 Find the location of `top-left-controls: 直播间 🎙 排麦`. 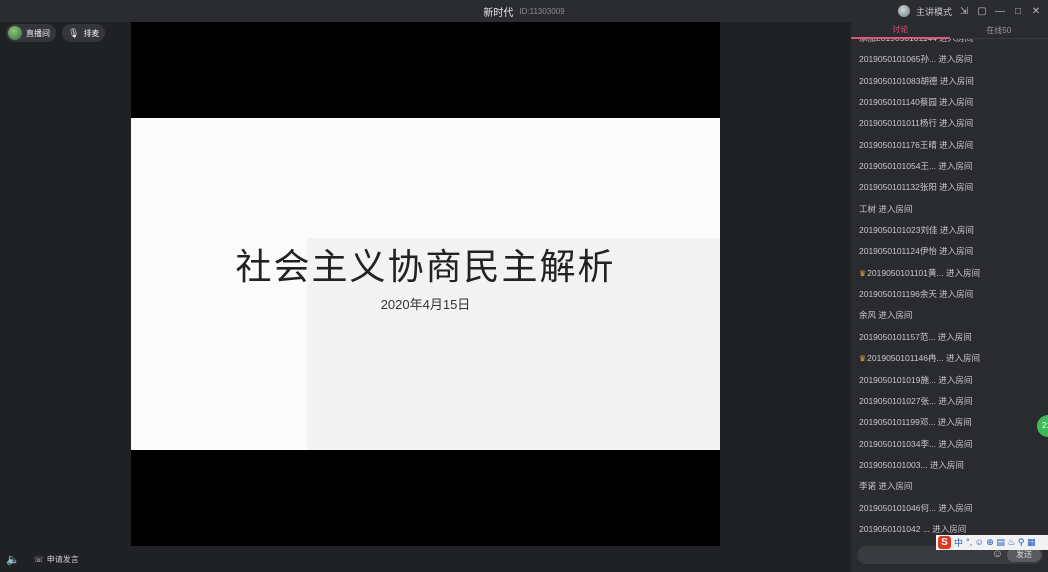

top-left-controls: 直播间 🎙 排麦 is located at coordinates (56, 33).